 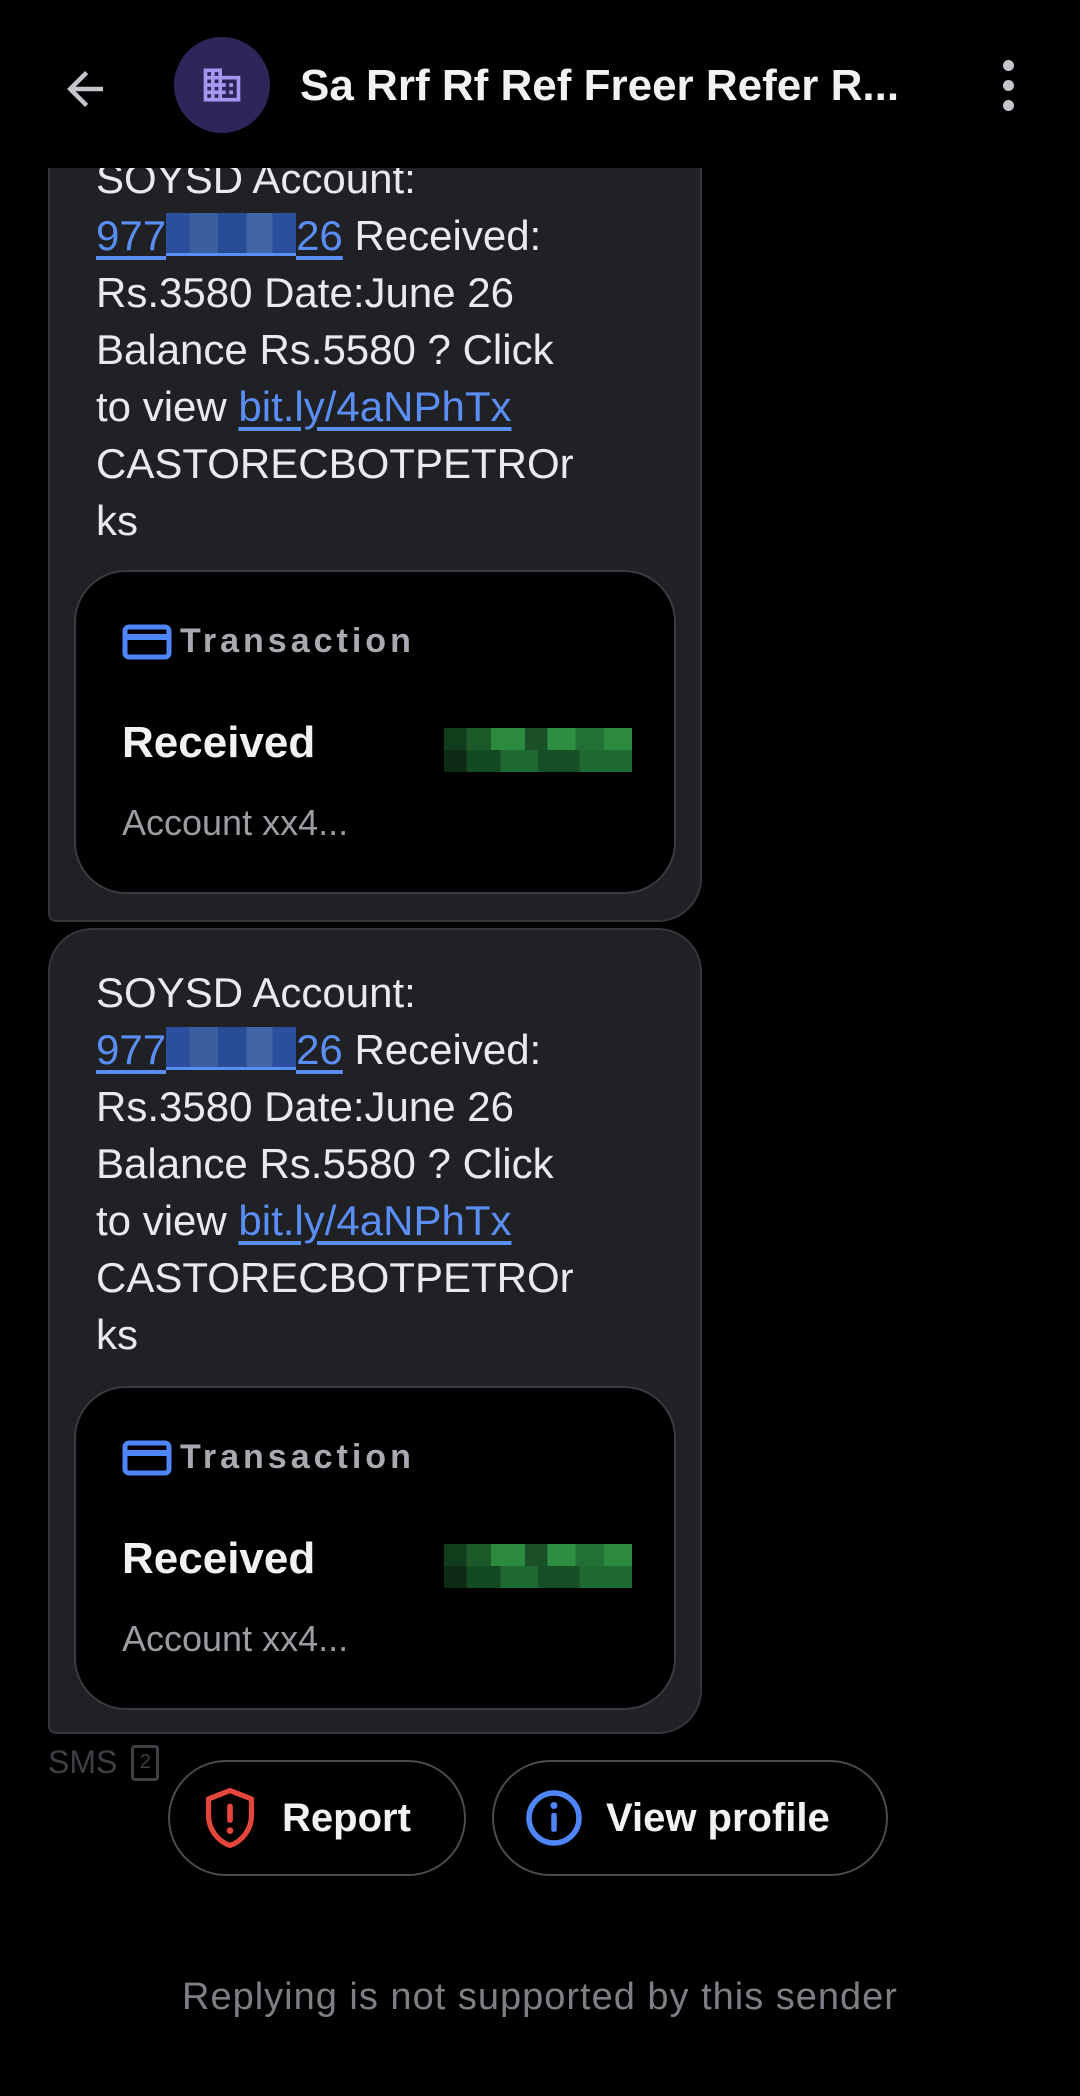 What do you see at coordinates (554, 1818) in the screenshot?
I see `info-icon` at bounding box center [554, 1818].